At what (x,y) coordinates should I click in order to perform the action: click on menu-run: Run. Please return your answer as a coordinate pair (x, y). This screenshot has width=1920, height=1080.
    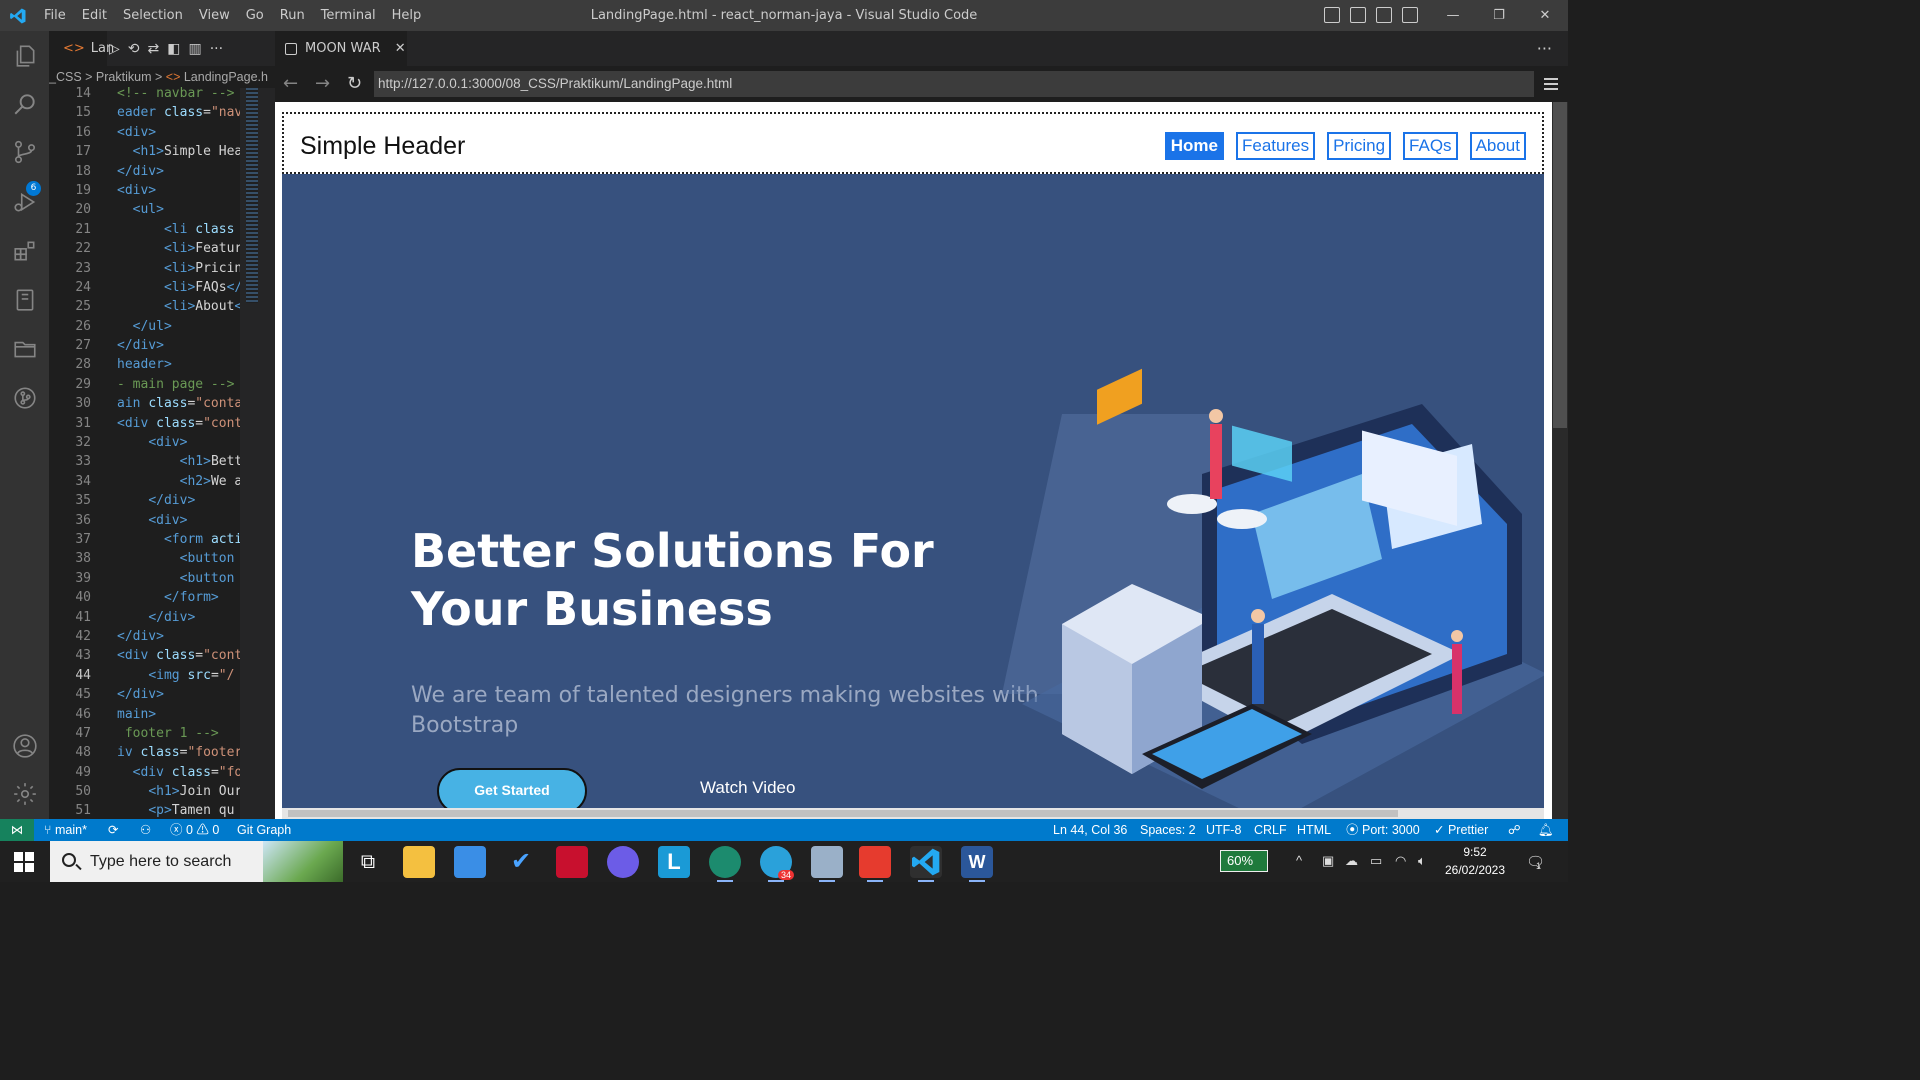
    Looking at the image, I should click on (292, 15).